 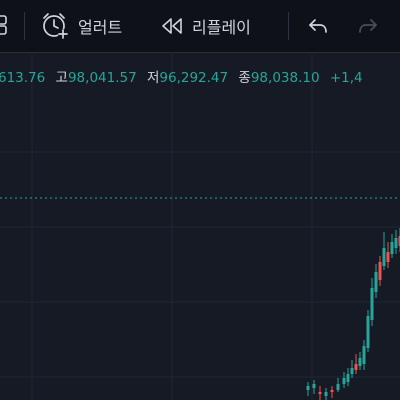 I want to click on candles-group, so click(x=353, y=314).